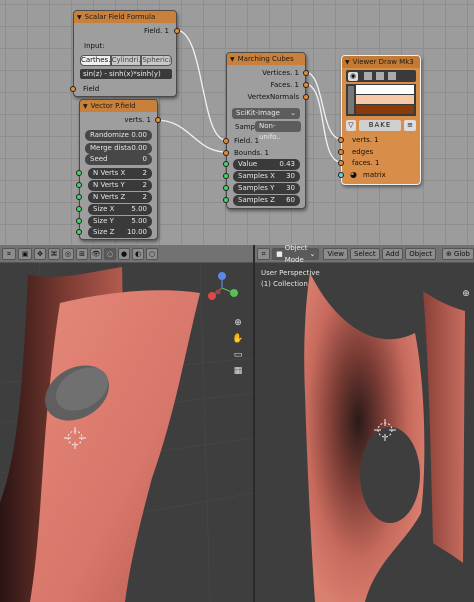 This screenshot has width=474, height=602. Describe the element at coordinates (368, 76) in the screenshot. I see `points-toggle-icon` at that location.